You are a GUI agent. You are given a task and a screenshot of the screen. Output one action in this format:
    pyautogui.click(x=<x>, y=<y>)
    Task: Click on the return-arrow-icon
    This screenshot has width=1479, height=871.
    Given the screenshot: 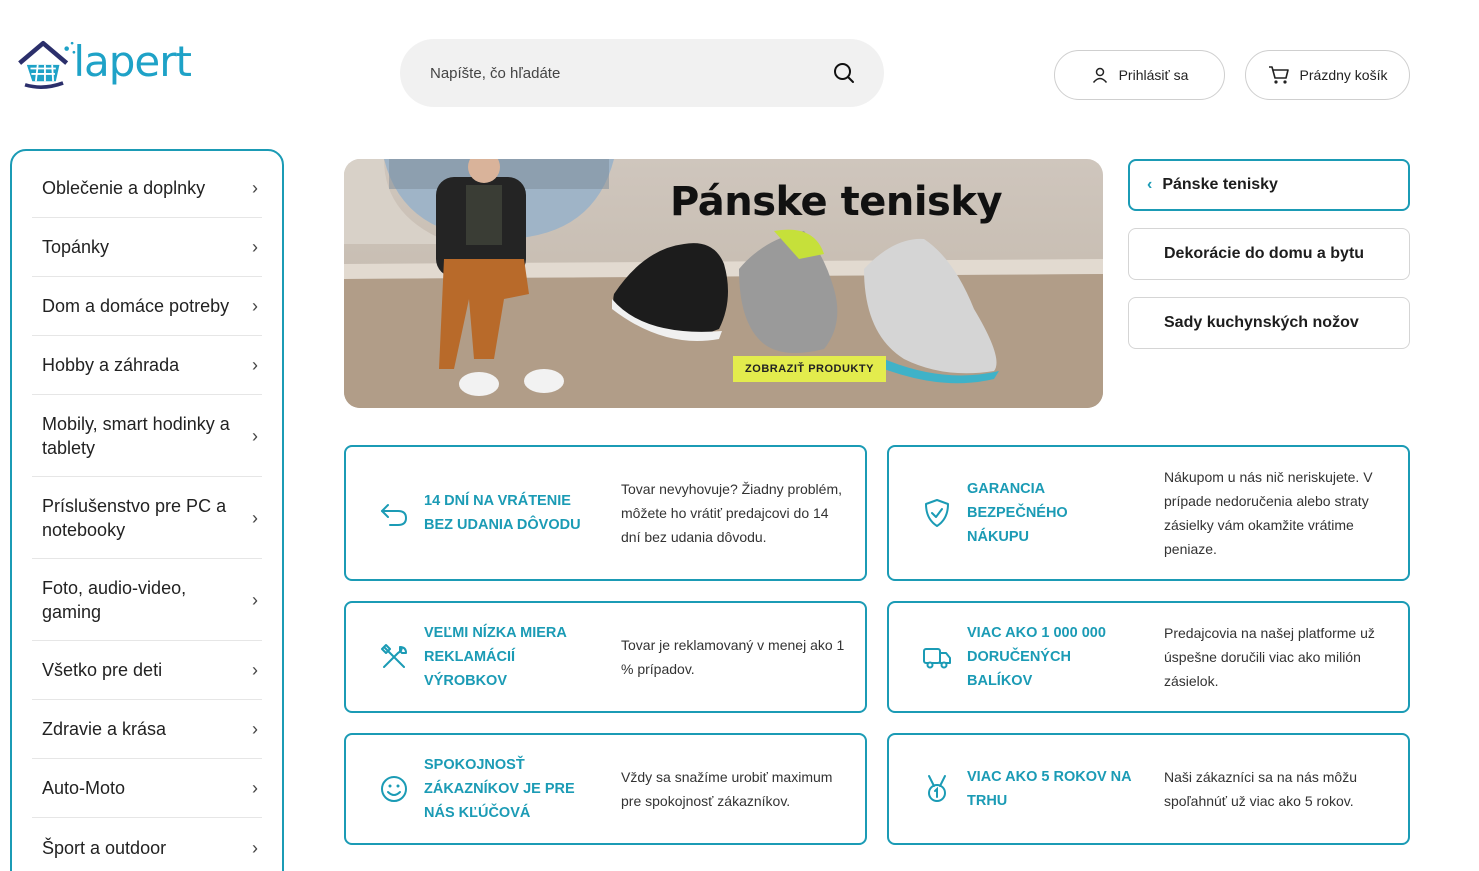 What is the action you would take?
    pyautogui.click(x=394, y=515)
    